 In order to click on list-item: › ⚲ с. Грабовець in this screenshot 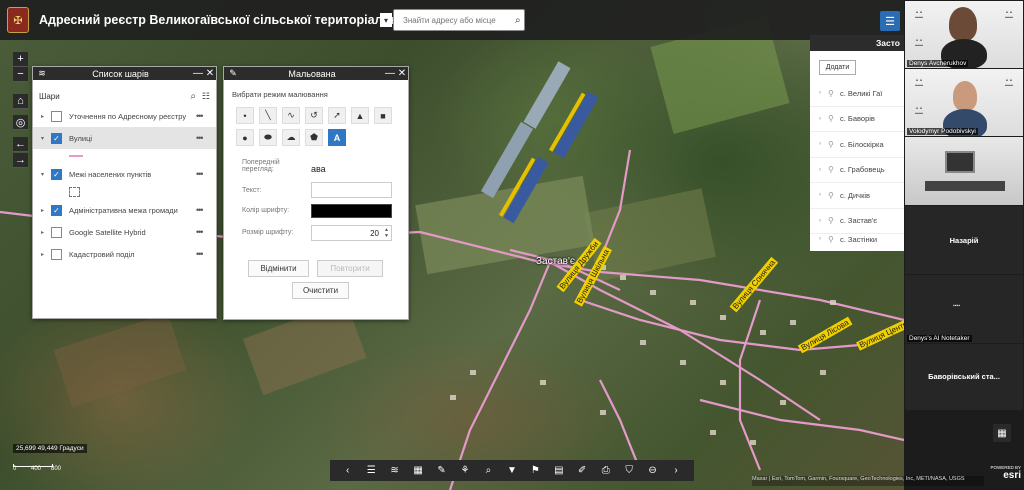, I will do `click(857, 170)`.